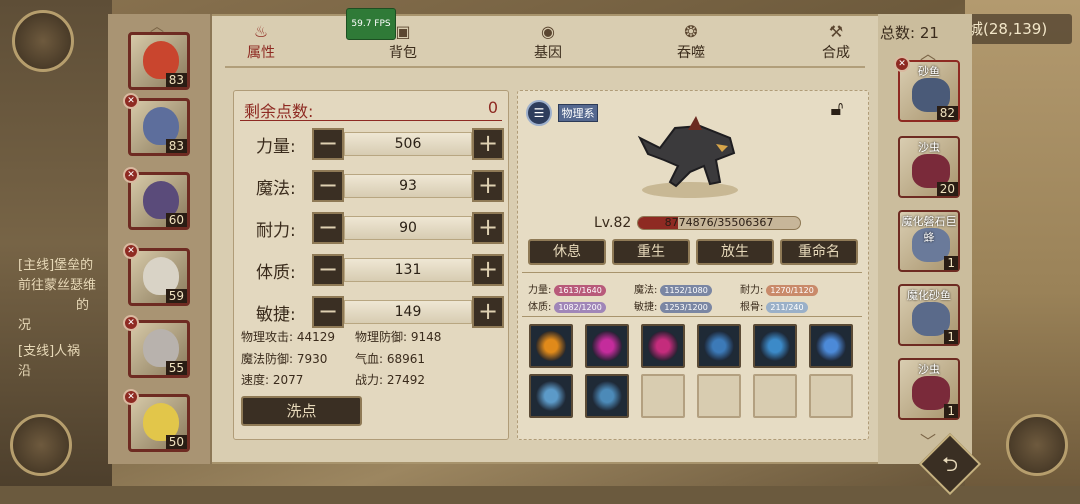 The width and height of the screenshot is (1080, 504). What do you see at coordinates (156, 124) in the screenshot?
I see `party-member-portrait: ✕ 83` at bounding box center [156, 124].